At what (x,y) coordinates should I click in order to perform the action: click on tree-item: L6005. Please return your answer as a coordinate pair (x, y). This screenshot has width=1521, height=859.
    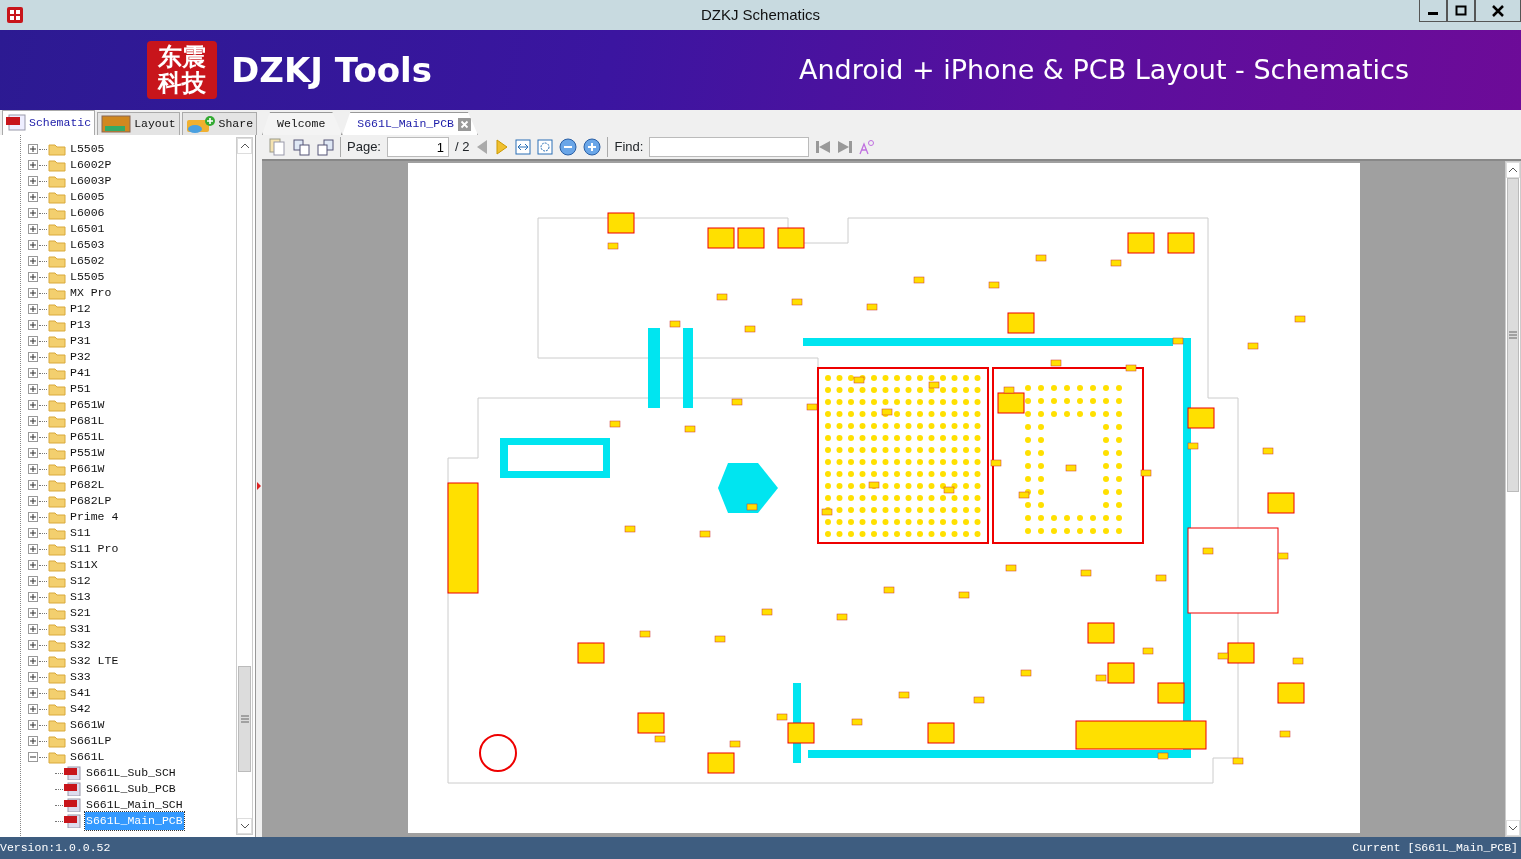
    Looking at the image, I should click on (87, 197).